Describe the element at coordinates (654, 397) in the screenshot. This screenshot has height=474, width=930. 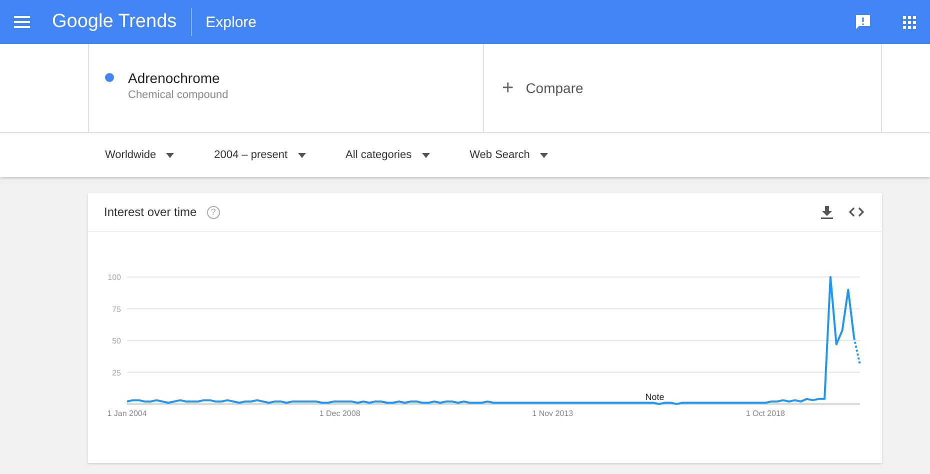
I see `note-label: Note` at that location.